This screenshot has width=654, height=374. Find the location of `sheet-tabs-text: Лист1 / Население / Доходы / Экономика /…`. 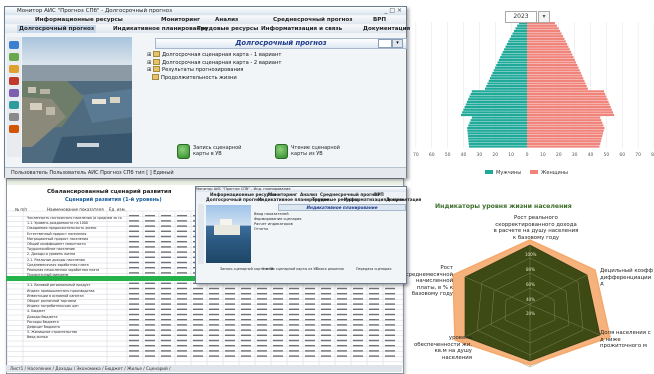

sheet-tabs-text: Лист1 / Население / Доходы / Экономика /… is located at coordinates (90, 368).